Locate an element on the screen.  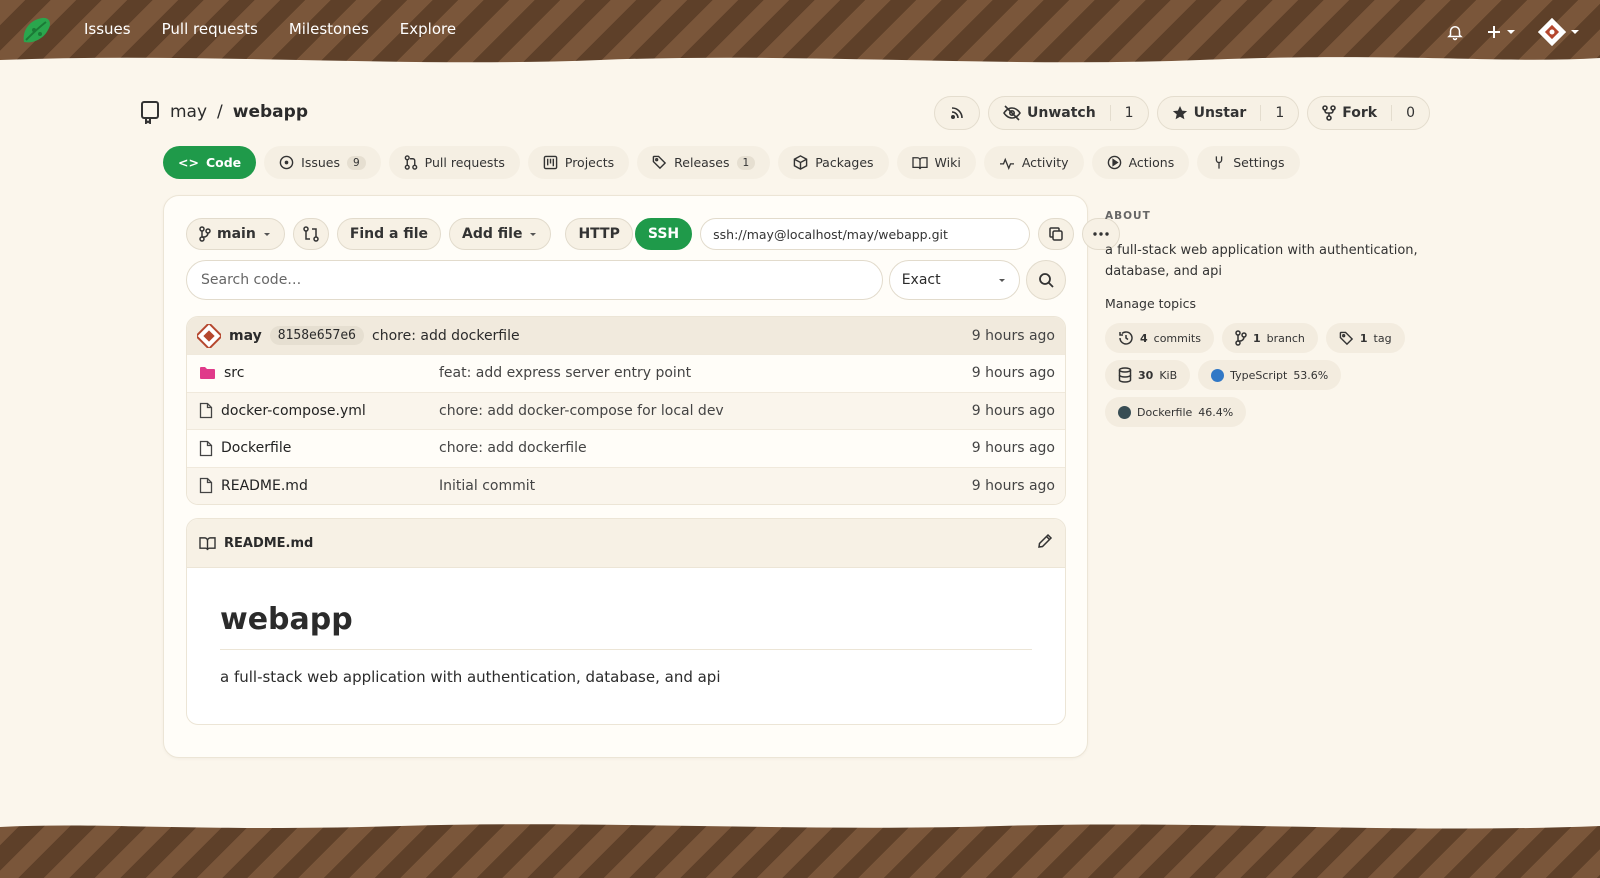
file-time: 9 hours ago is located at coordinates (1013, 448).